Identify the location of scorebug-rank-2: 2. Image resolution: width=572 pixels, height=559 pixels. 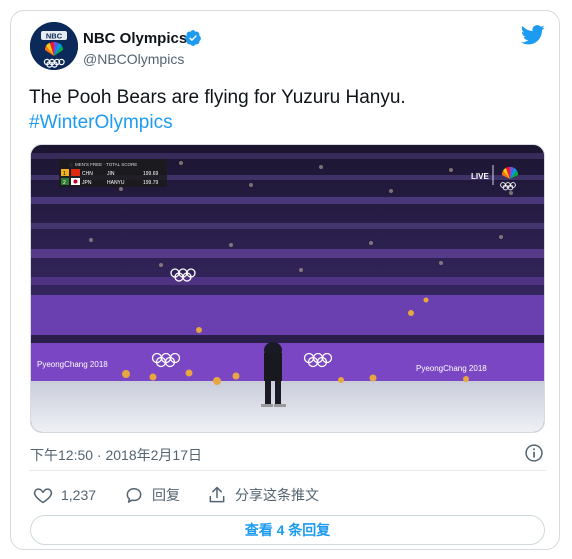
(64, 183).